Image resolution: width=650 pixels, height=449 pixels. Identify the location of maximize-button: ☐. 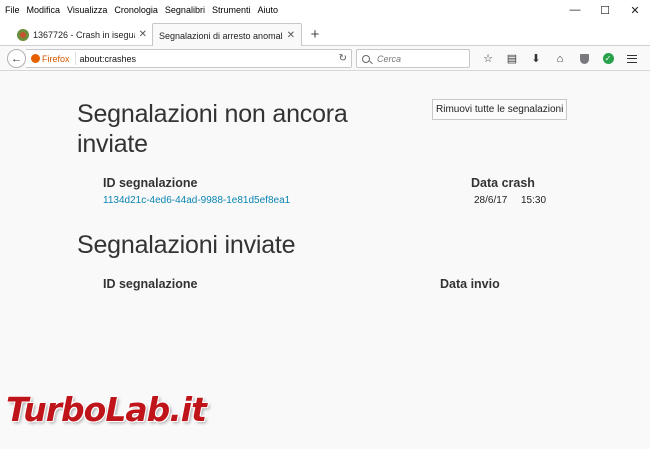
(605, 10).